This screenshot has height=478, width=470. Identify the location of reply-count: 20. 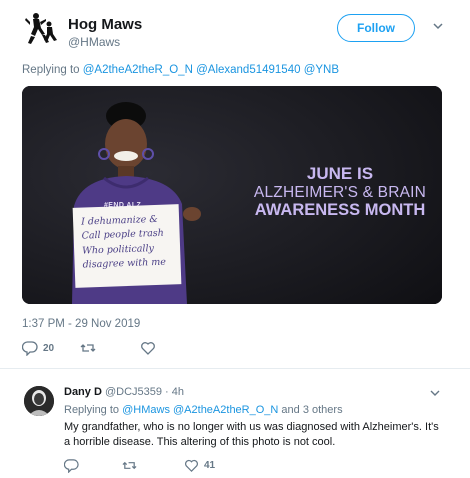
(49, 348).